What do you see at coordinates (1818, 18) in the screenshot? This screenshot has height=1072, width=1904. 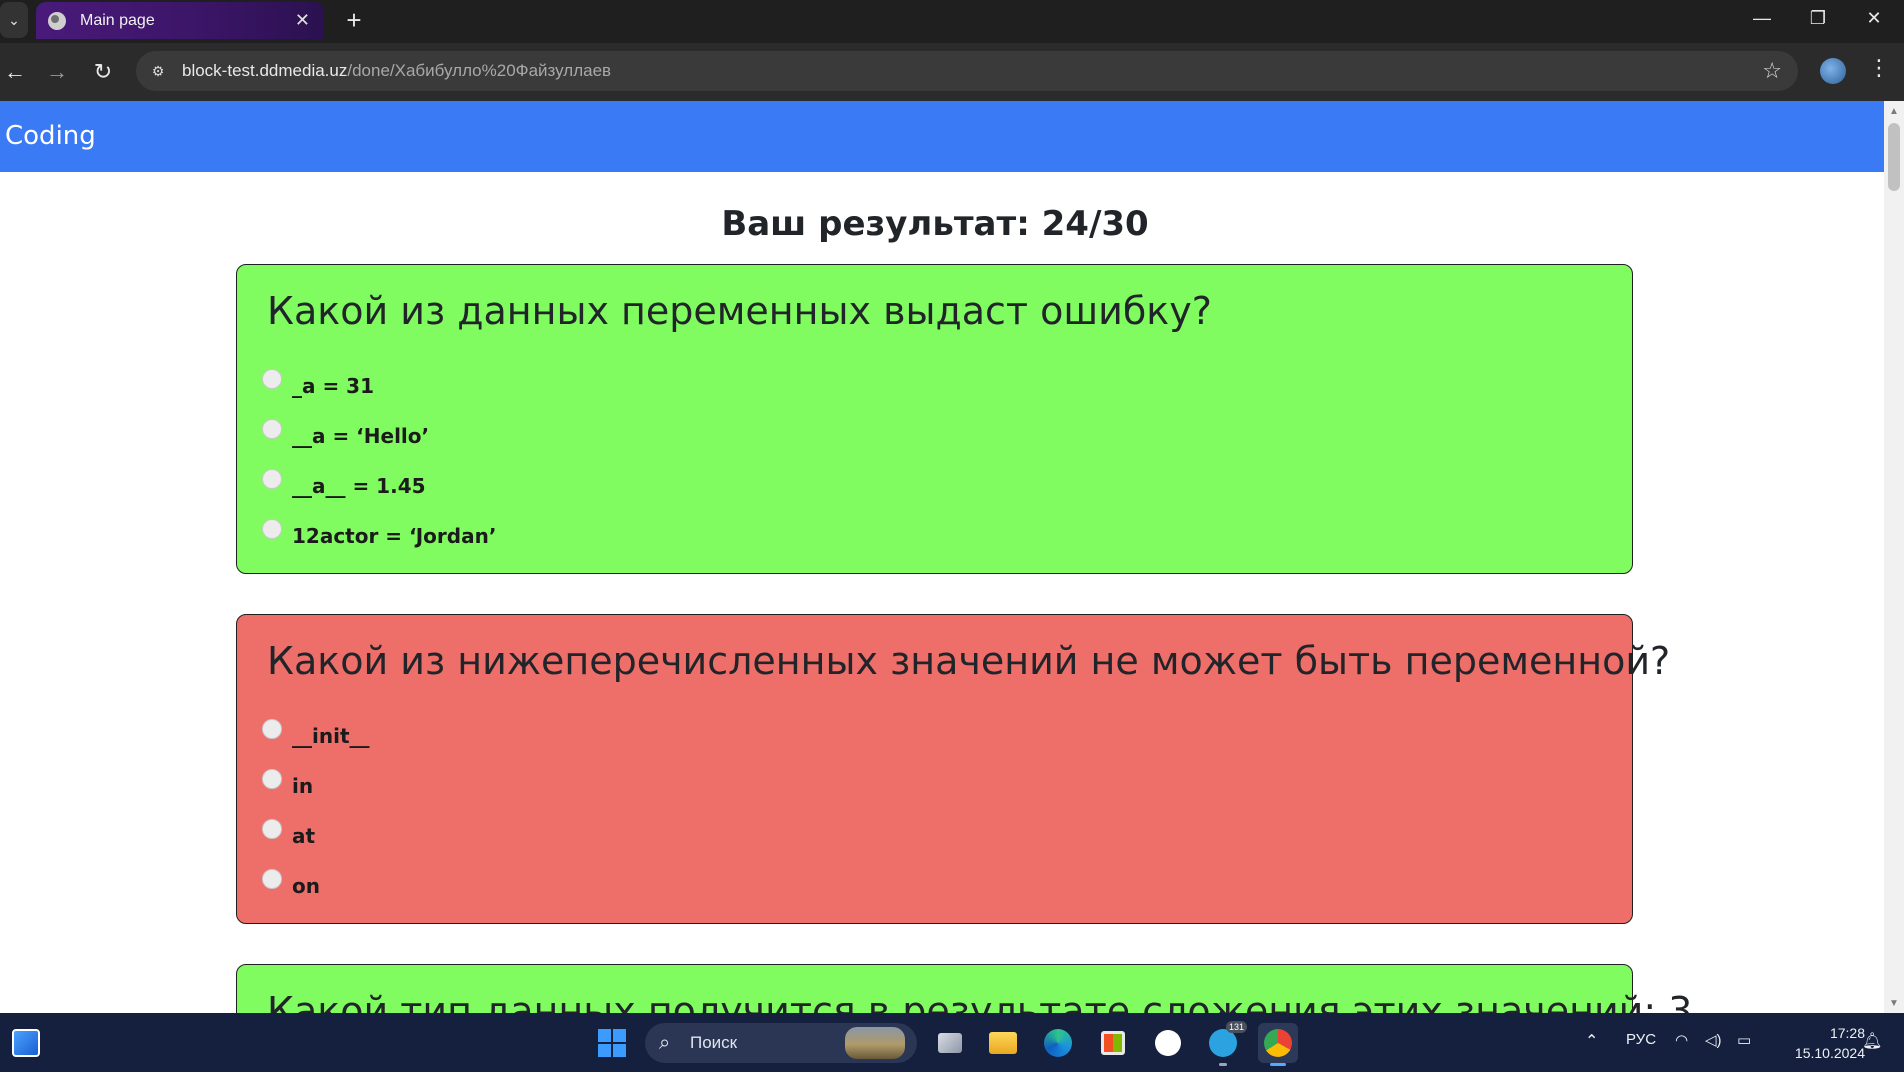 I see `restore-button: ❐` at bounding box center [1818, 18].